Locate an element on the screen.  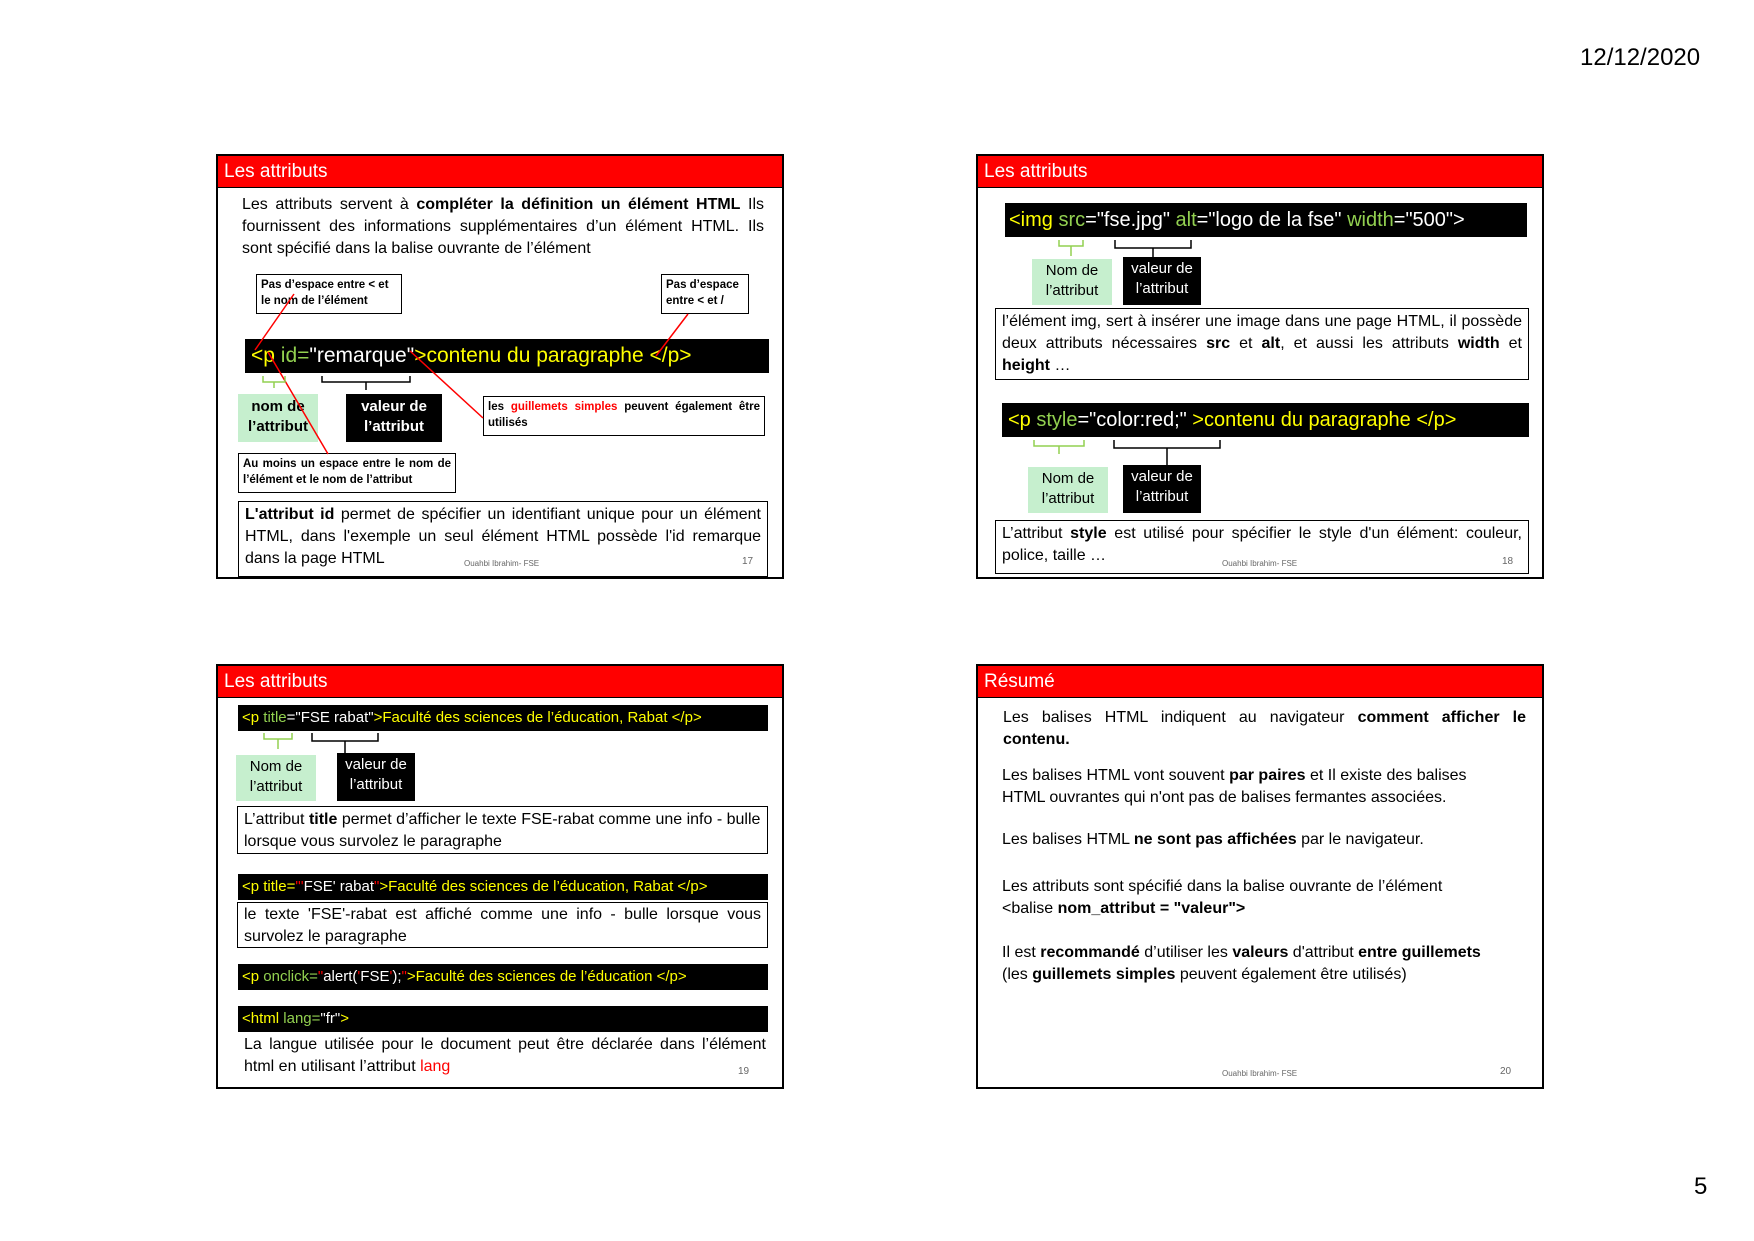
page-number: 5 is located at coordinates (1701, 1186).